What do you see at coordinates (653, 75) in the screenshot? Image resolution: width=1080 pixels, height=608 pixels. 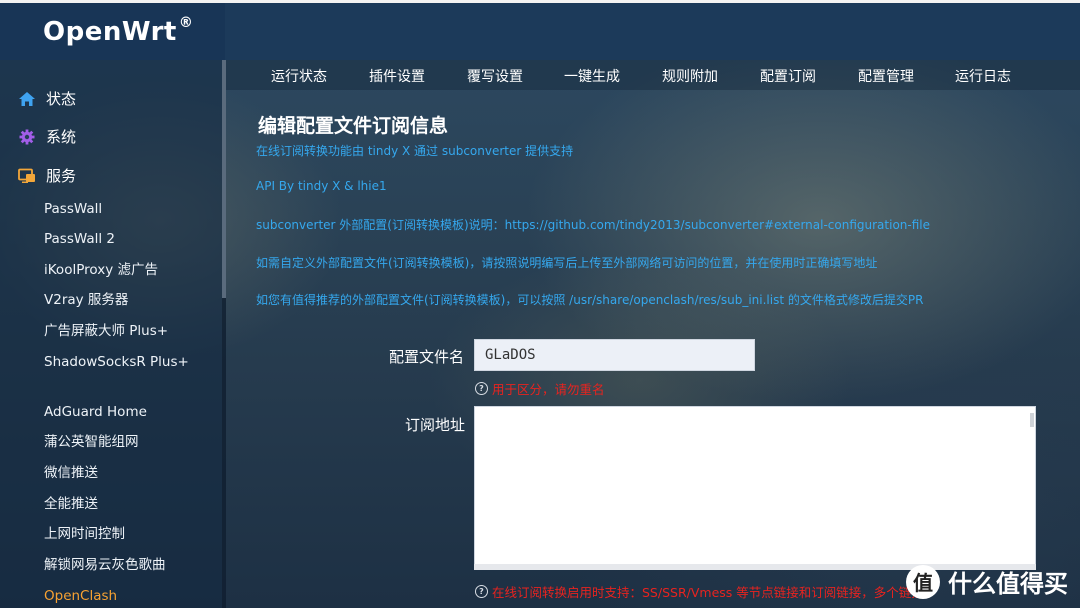 I see `tab-bar: 运行状态 插件设置 覆写设置 一键生成 规则附加 配置订阅 配置管理 运行日志` at bounding box center [653, 75].